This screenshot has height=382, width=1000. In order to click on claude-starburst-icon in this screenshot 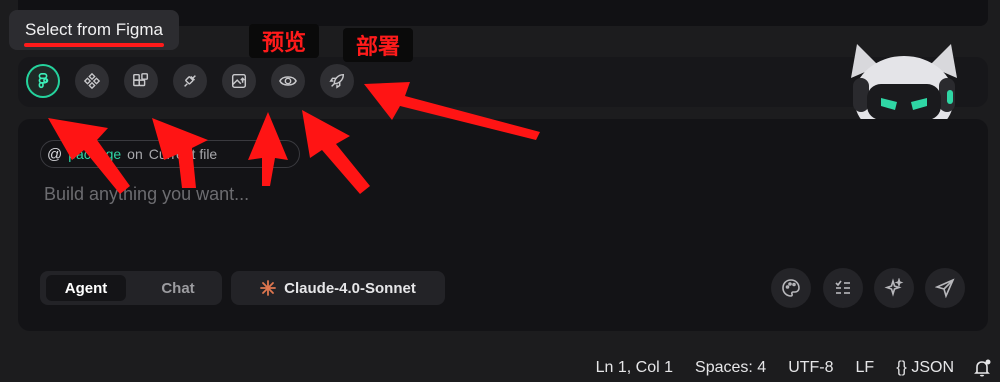, I will do `click(268, 288)`.